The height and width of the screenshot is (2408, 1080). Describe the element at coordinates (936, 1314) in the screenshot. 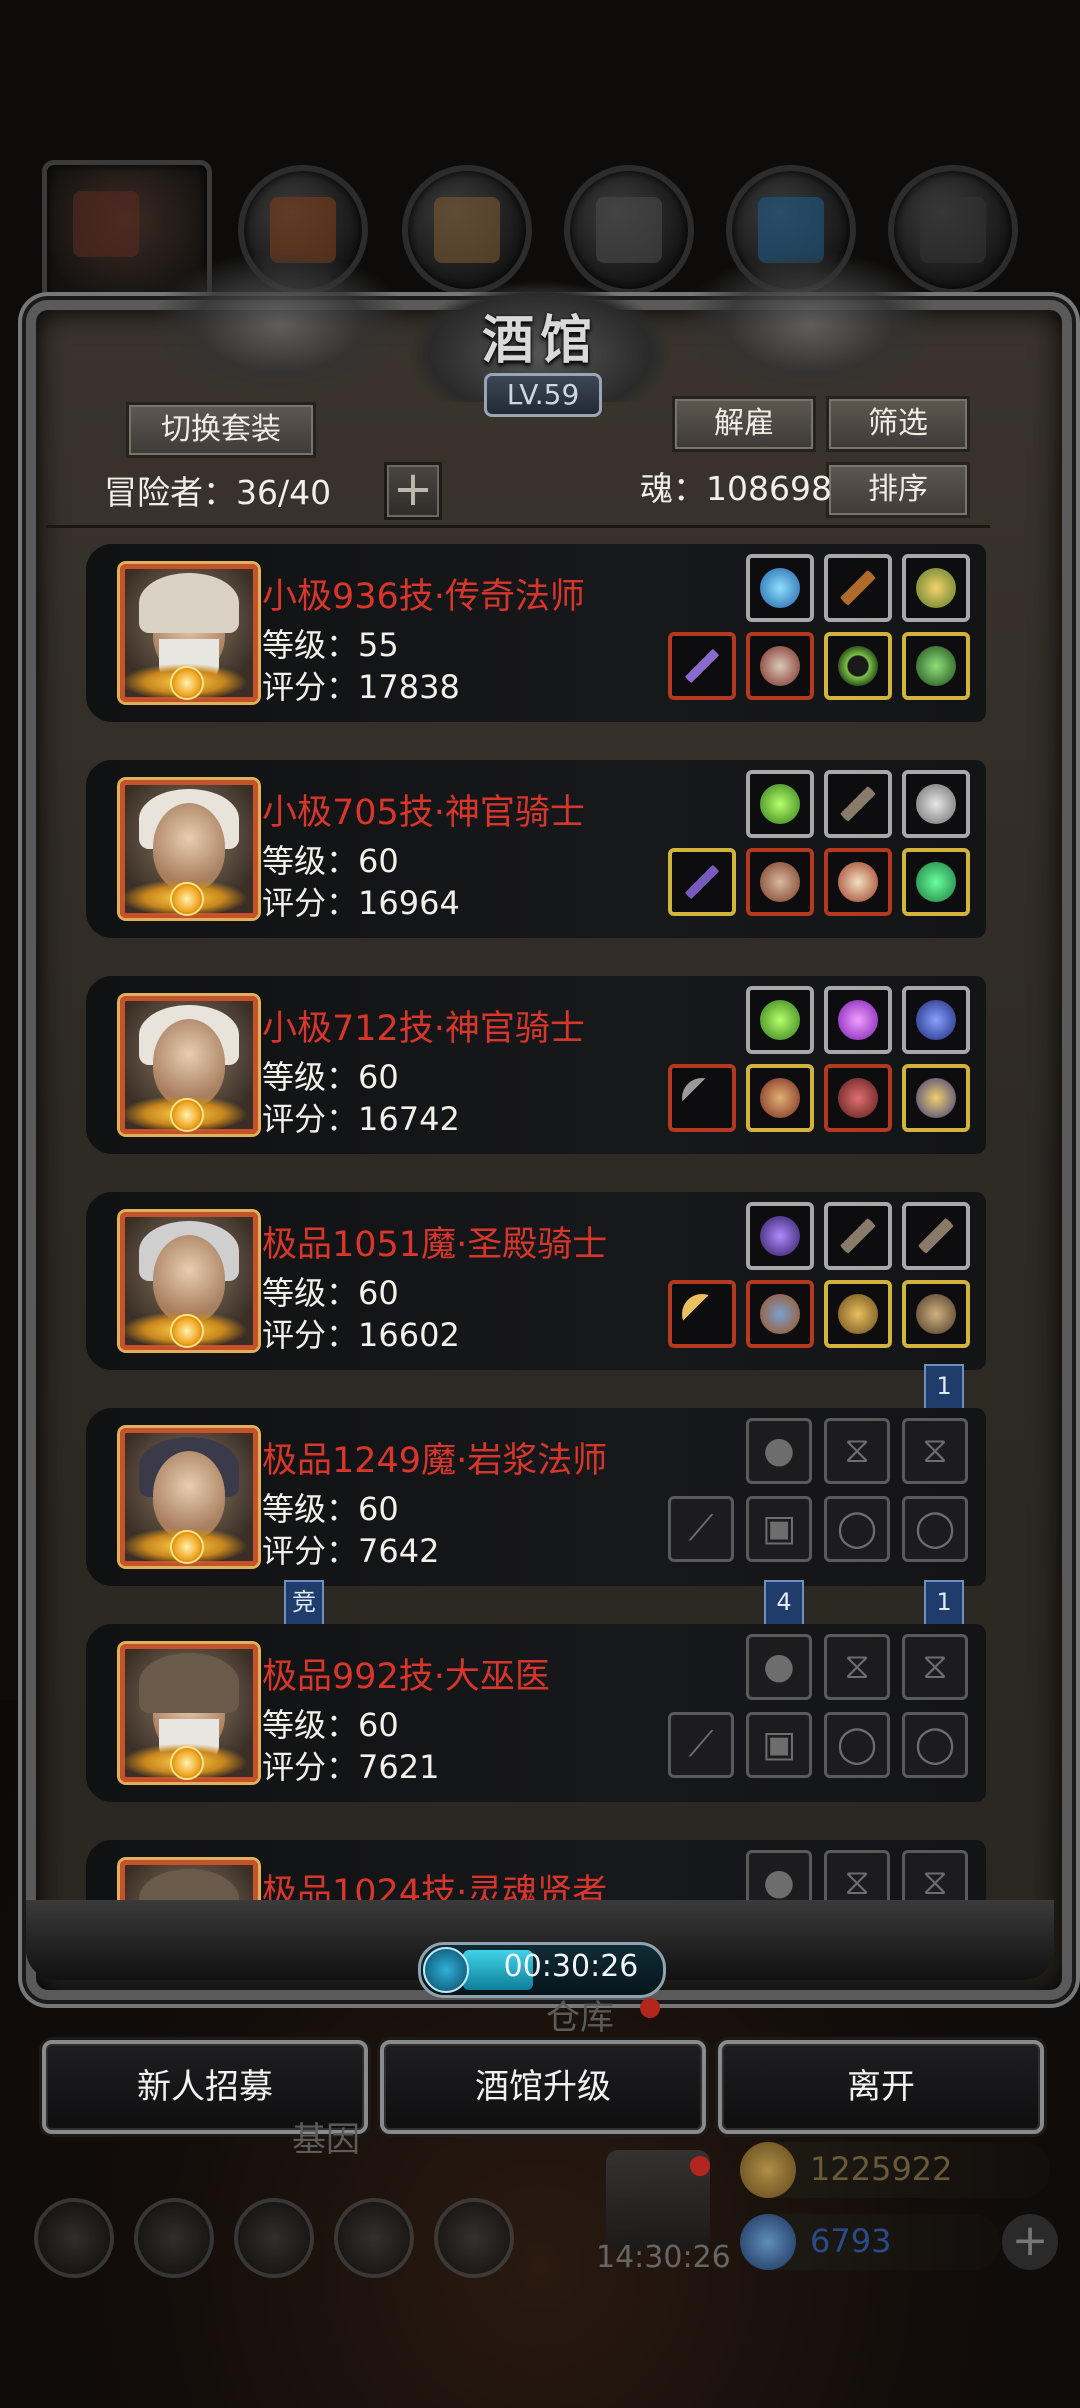

I see `mask-icon` at that location.